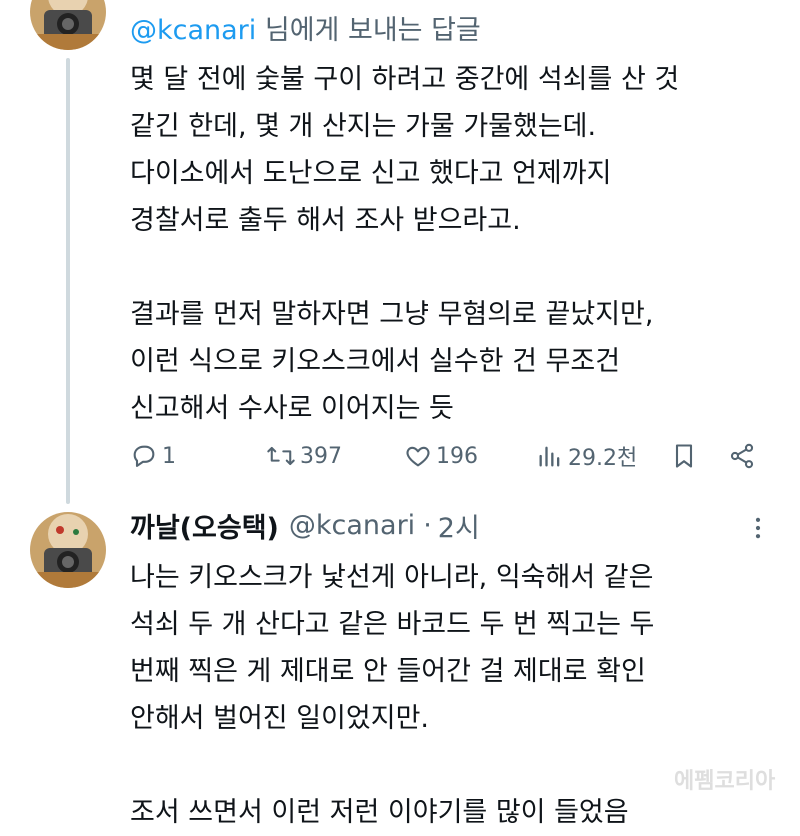 The height and width of the screenshot is (836, 800). I want to click on reply-to-suffix: 님에게 보내는 답글, so click(368, 30).